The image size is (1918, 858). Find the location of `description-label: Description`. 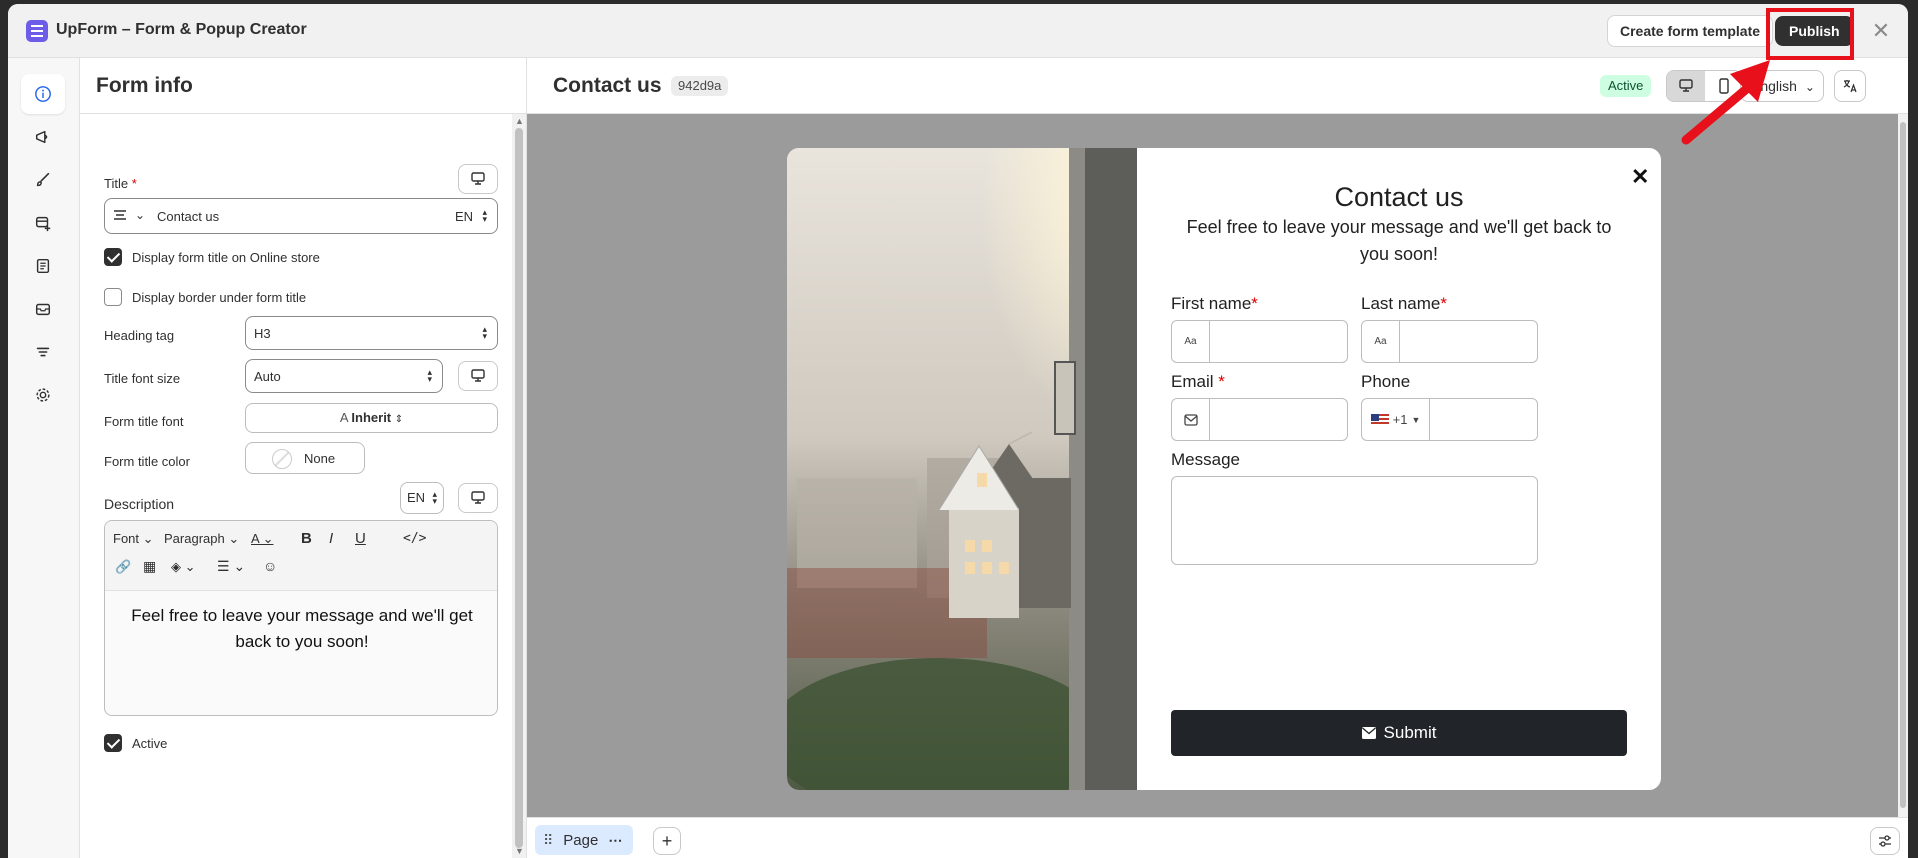

description-label: Description is located at coordinates (139, 504).